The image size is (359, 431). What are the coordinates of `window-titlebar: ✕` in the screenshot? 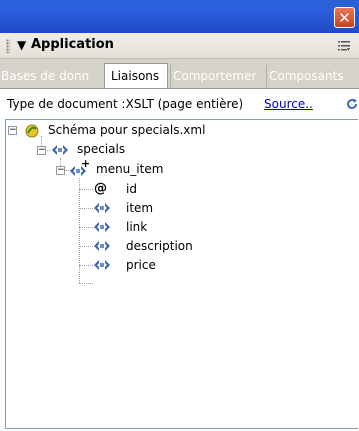 It's located at (179, 16).